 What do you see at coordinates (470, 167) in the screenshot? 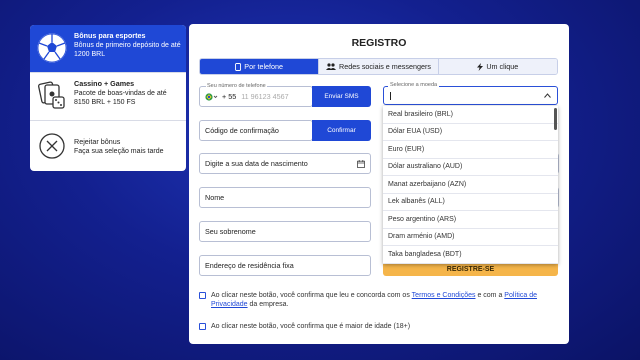
I see `currency-option: Dólar australiano (AUD)` at bounding box center [470, 167].